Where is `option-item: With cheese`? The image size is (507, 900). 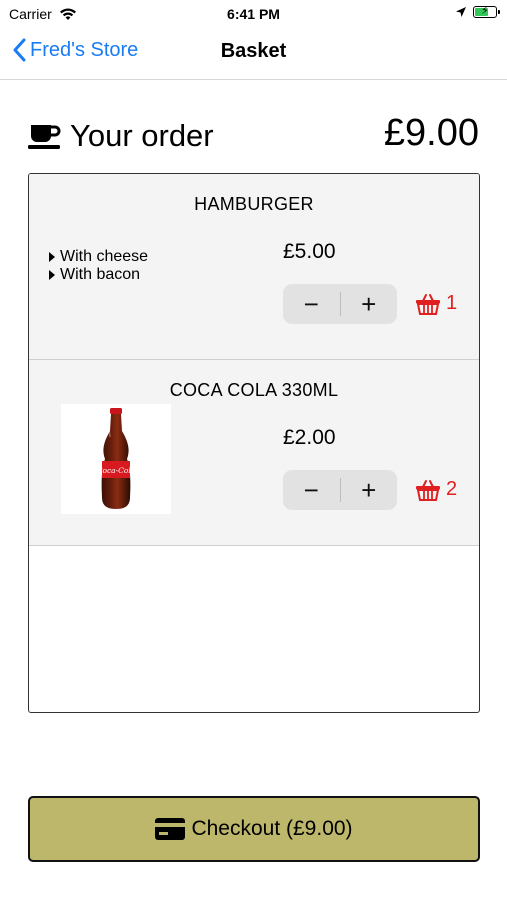
option-item: With cheese is located at coordinates (98, 257).